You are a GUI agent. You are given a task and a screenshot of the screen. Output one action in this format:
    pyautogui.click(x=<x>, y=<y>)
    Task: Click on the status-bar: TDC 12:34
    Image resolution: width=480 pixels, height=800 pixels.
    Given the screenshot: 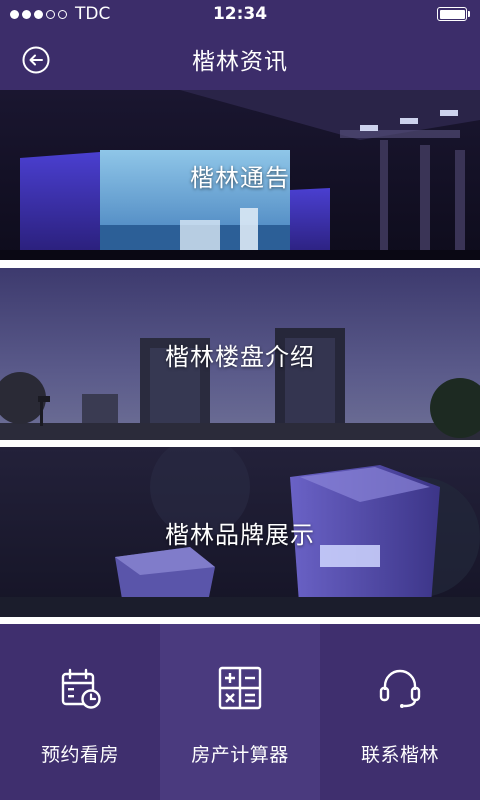 What is the action you would take?
    pyautogui.click(x=240, y=14)
    